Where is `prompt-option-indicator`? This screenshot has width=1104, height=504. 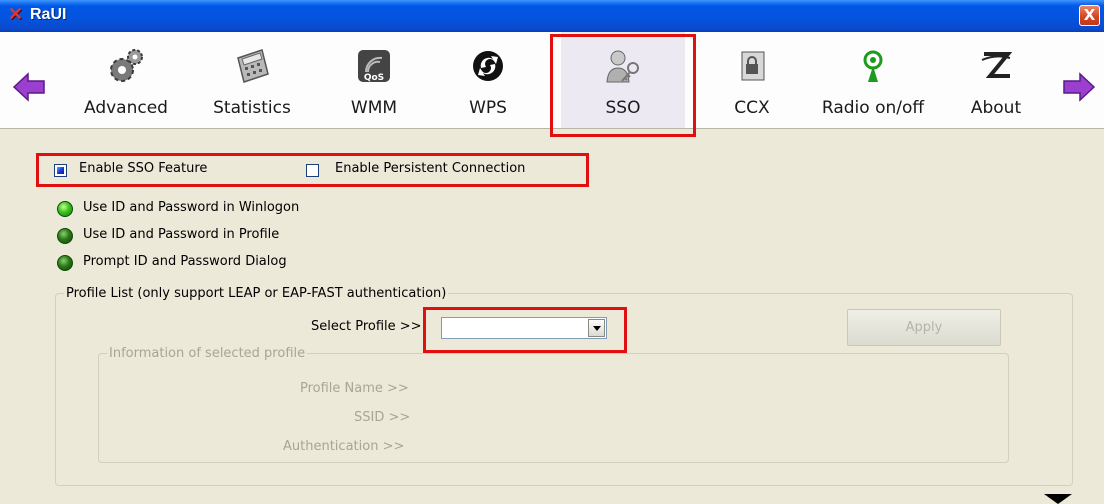
prompt-option-indicator is located at coordinates (65, 263).